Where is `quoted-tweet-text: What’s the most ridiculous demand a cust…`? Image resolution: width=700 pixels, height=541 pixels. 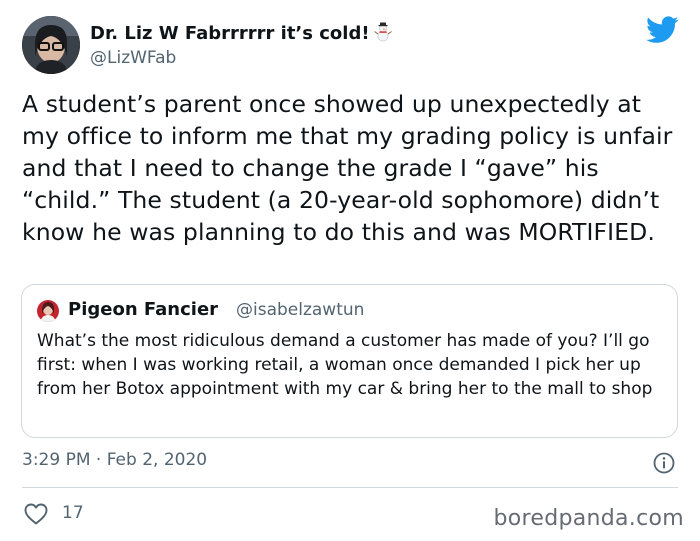
quoted-tweet-text: What’s the most ridiculous demand a cust… is located at coordinates (345, 365).